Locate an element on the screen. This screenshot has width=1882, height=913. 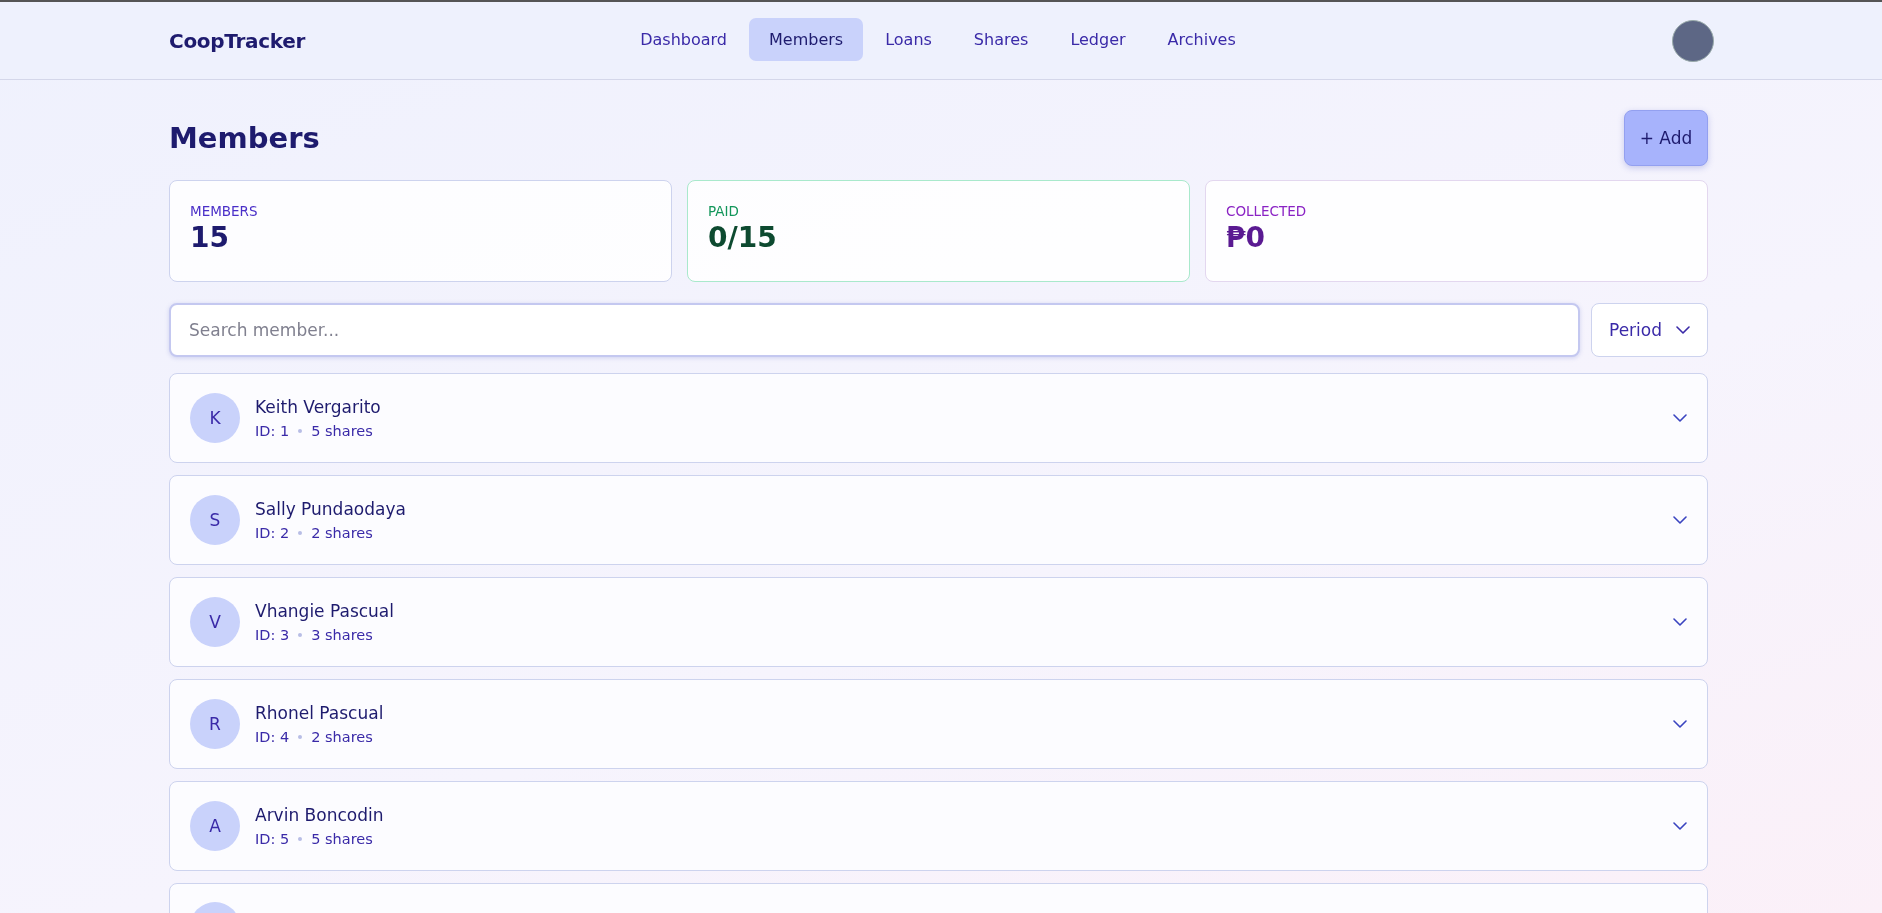
period-dropdown: Period is located at coordinates (1649, 330).